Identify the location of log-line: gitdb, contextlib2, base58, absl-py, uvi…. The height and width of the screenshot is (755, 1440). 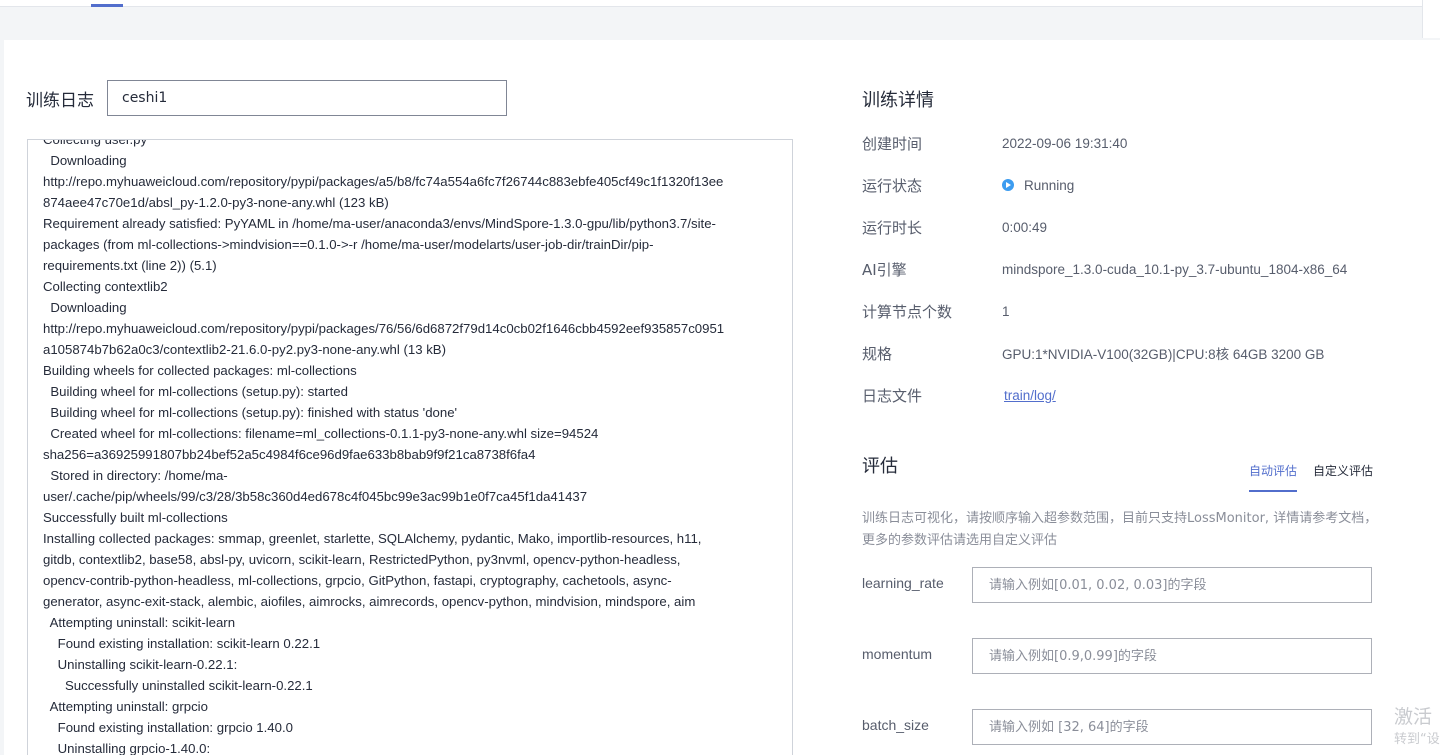
(362, 559).